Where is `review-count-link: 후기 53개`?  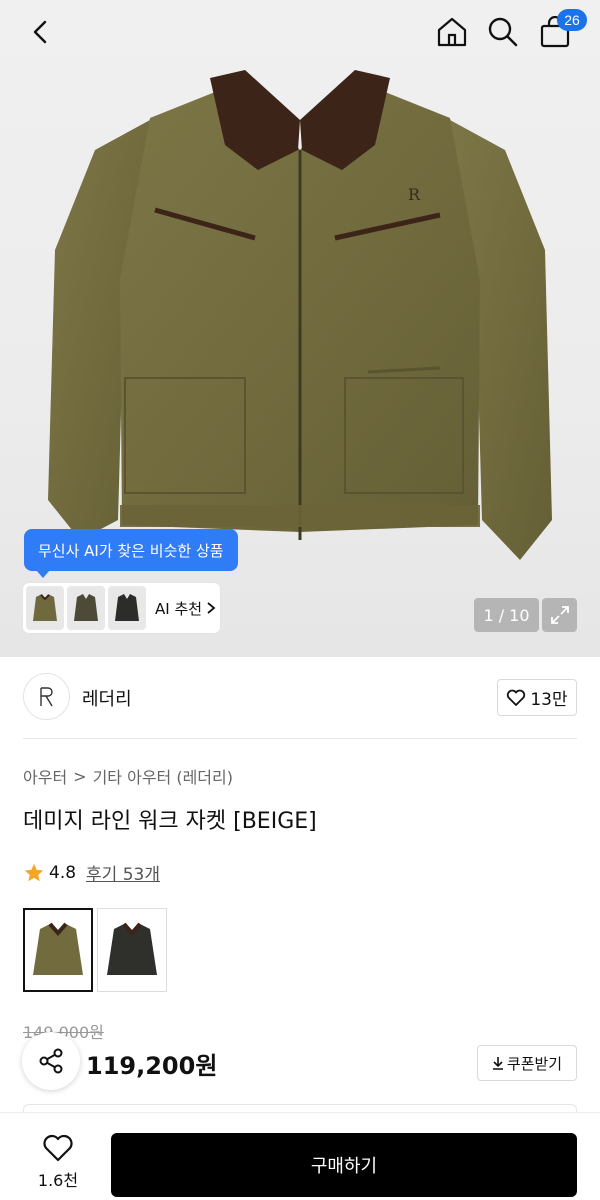 review-count-link: 후기 53개 is located at coordinates (123, 872).